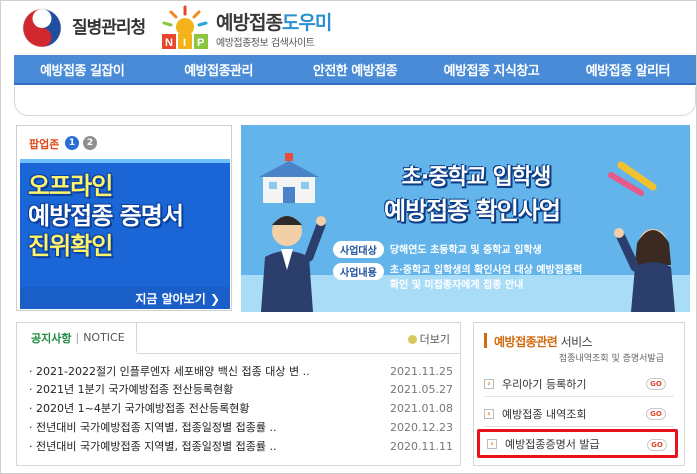  I want to click on korea-taegeuk-logo, so click(42, 28).